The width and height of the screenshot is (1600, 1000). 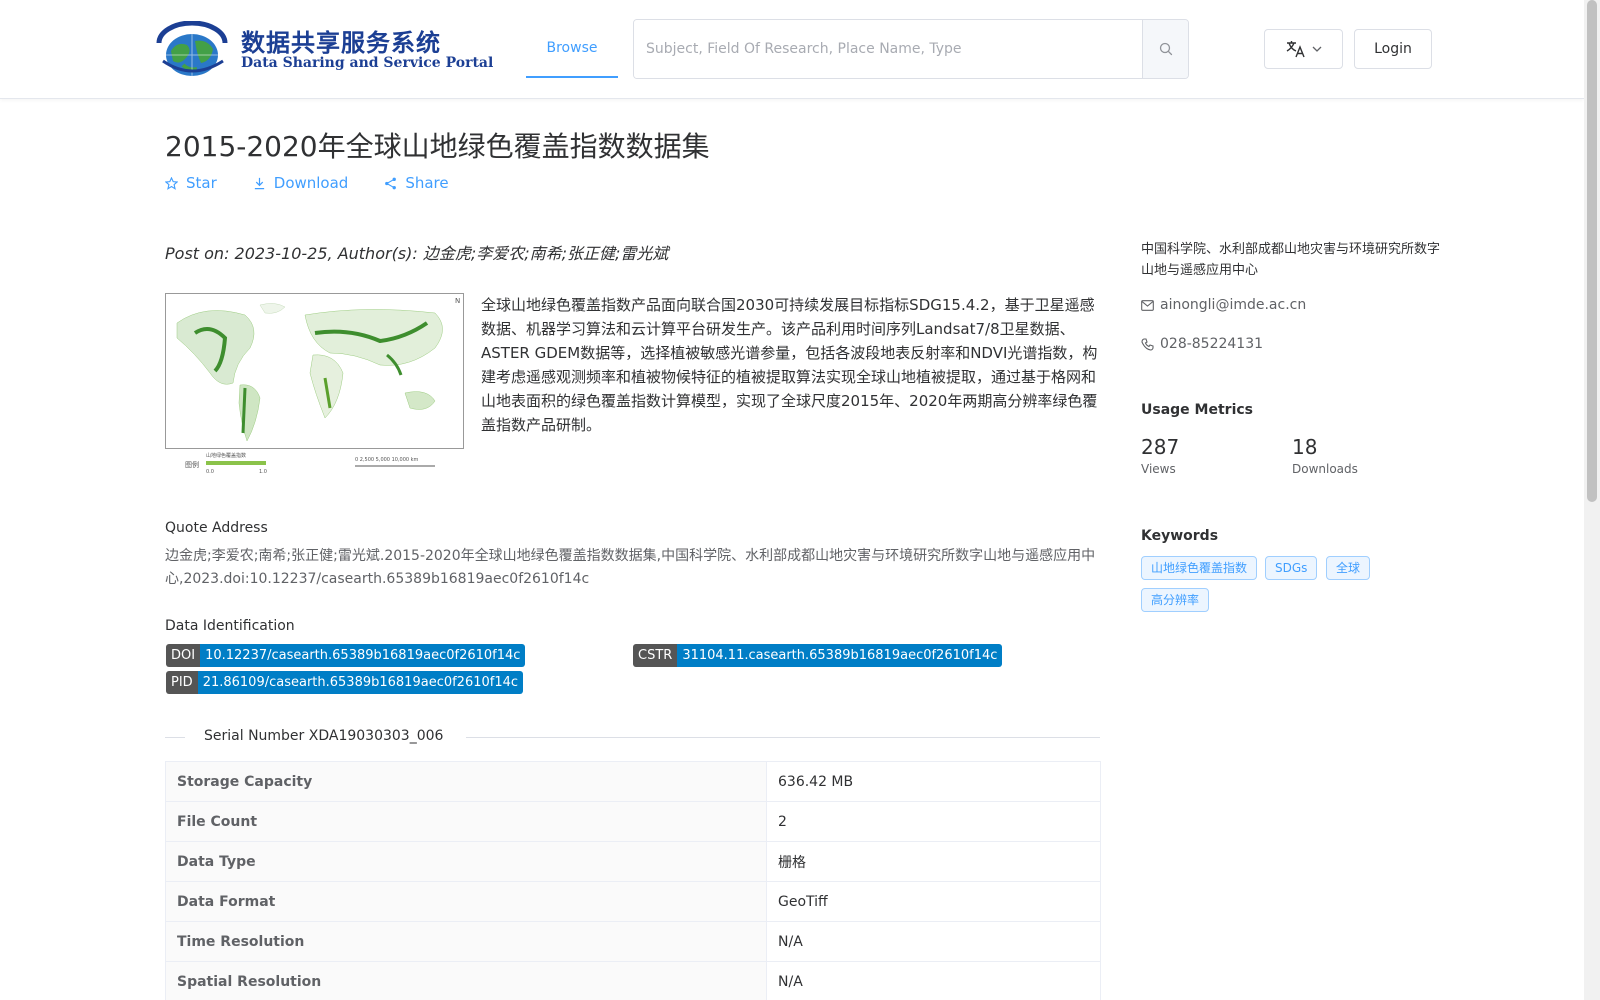 What do you see at coordinates (888, 49) in the screenshot?
I see `search-input` at bounding box center [888, 49].